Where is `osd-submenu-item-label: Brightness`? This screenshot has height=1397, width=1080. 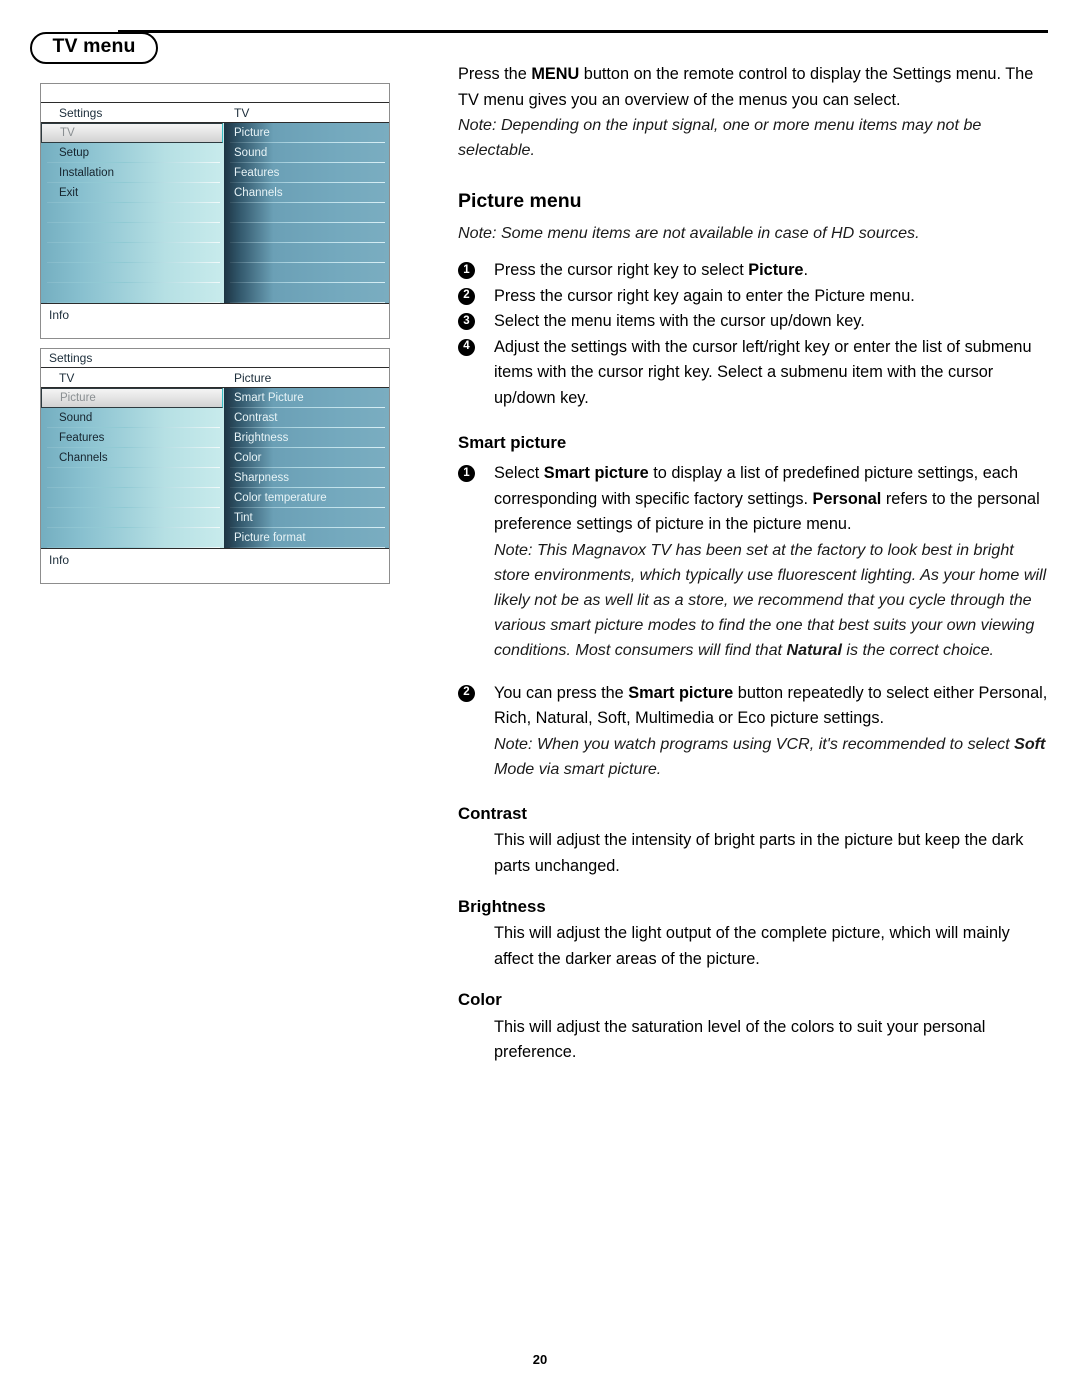 osd-submenu-item-label: Brightness is located at coordinates (261, 438).